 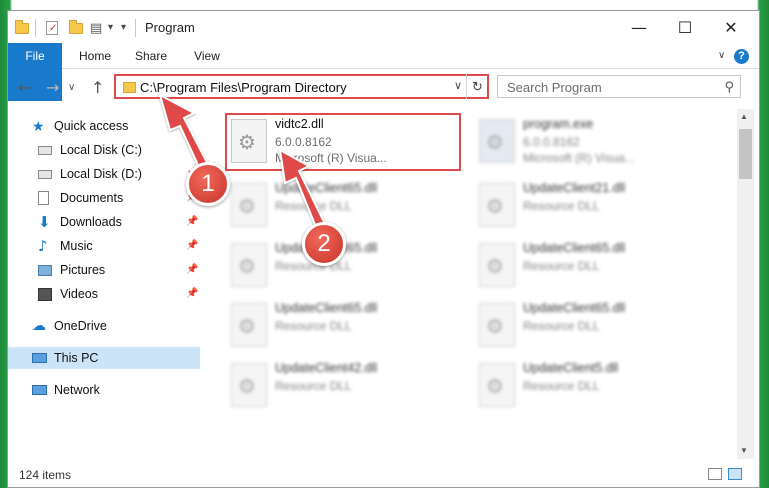 I want to click on computer-icon, so click(x=39, y=358).